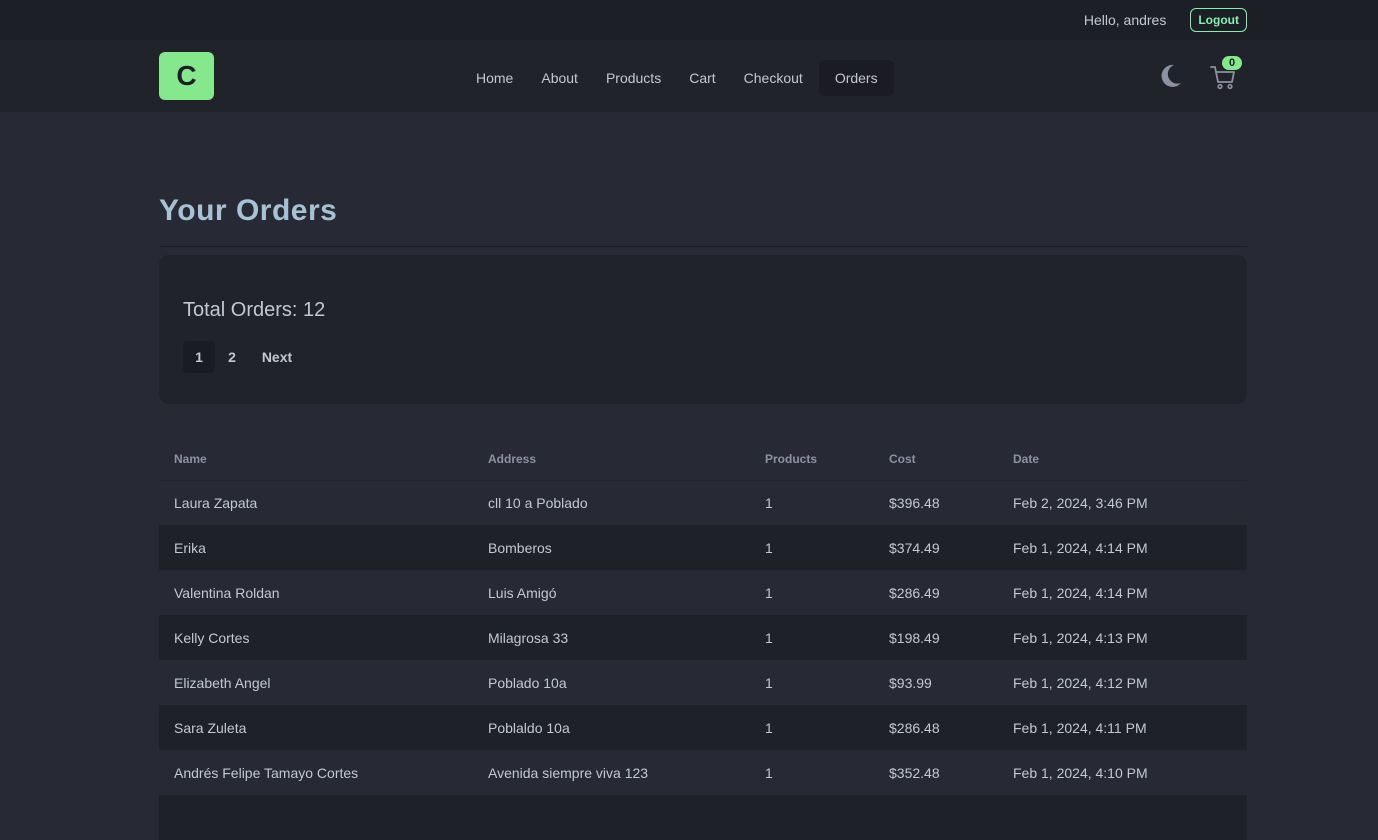  I want to click on order-name: Valentina Roldan, so click(227, 592).